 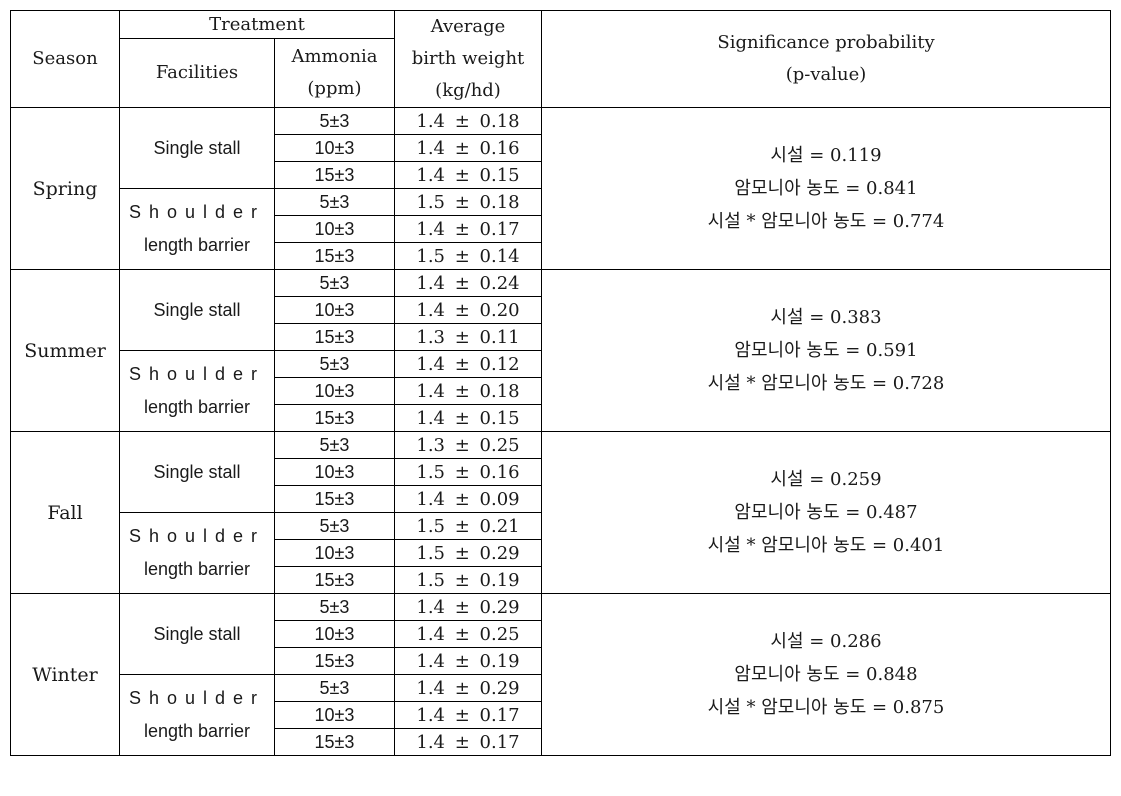 What do you see at coordinates (468, 445) in the screenshot?
I see `birth-weight-cell: 1.3 ± 0.25` at bounding box center [468, 445].